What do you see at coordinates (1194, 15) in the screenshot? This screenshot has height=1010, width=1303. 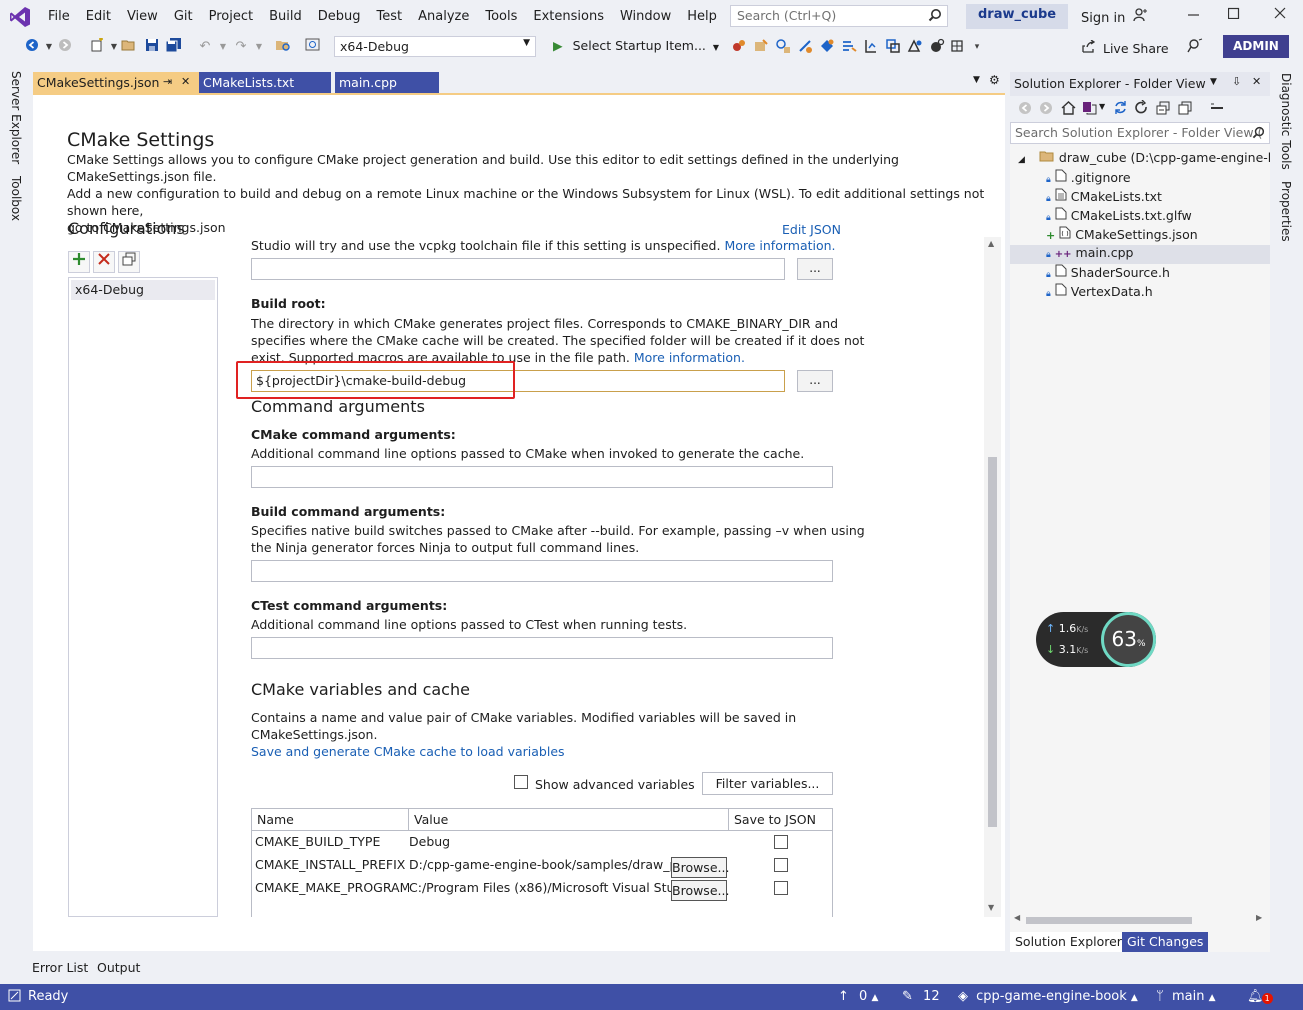 I see `minimize-icon` at bounding box center [1194, 15].